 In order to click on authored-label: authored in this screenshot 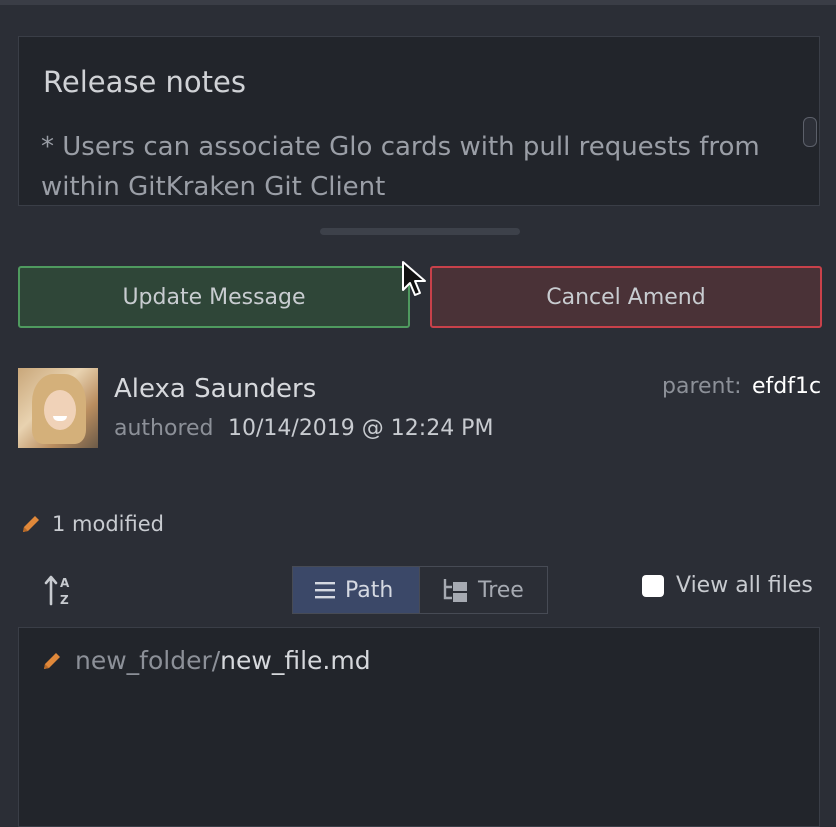, I will do `click(164, 428)`.